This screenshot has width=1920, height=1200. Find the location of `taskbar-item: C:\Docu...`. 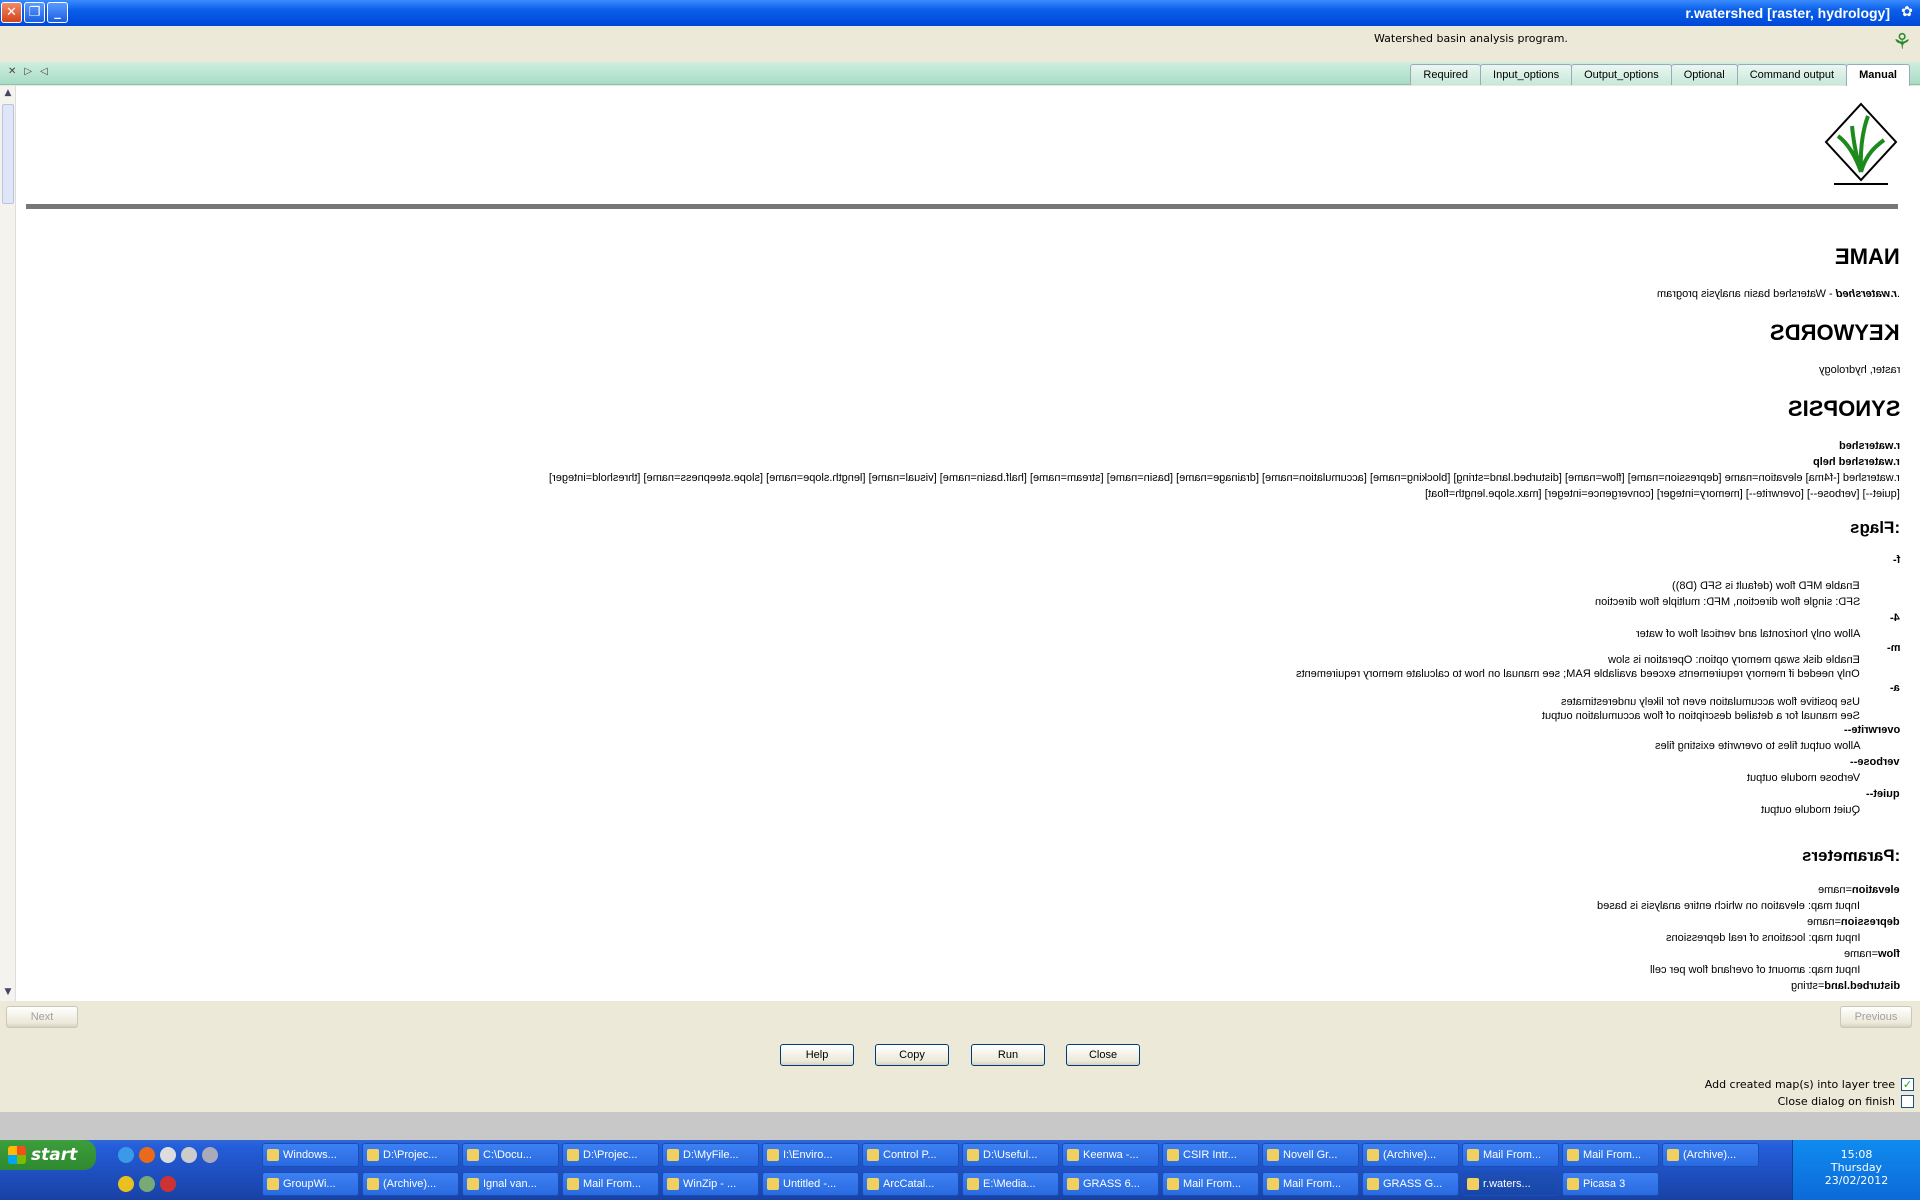

taskbar-item: C:\Docu... is located at coordinates (510, 1155).